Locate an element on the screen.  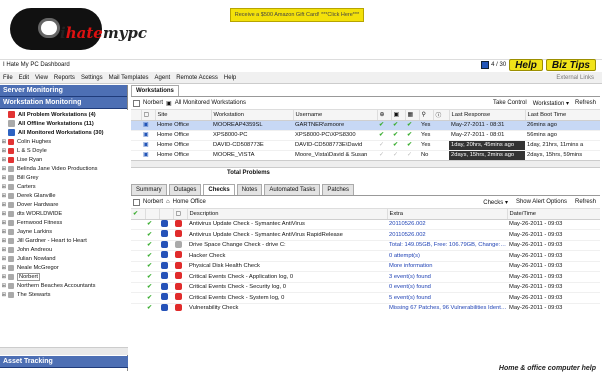
left-scrollbar is located at coordinates (64, 351).